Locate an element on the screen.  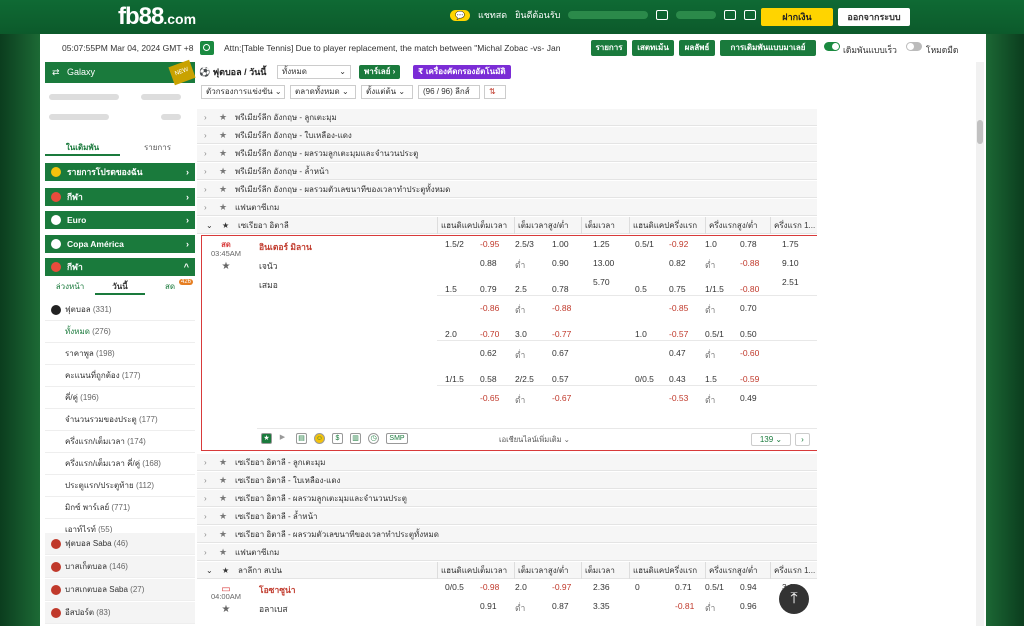
refresh-icon is located at coordinates (730, 15).